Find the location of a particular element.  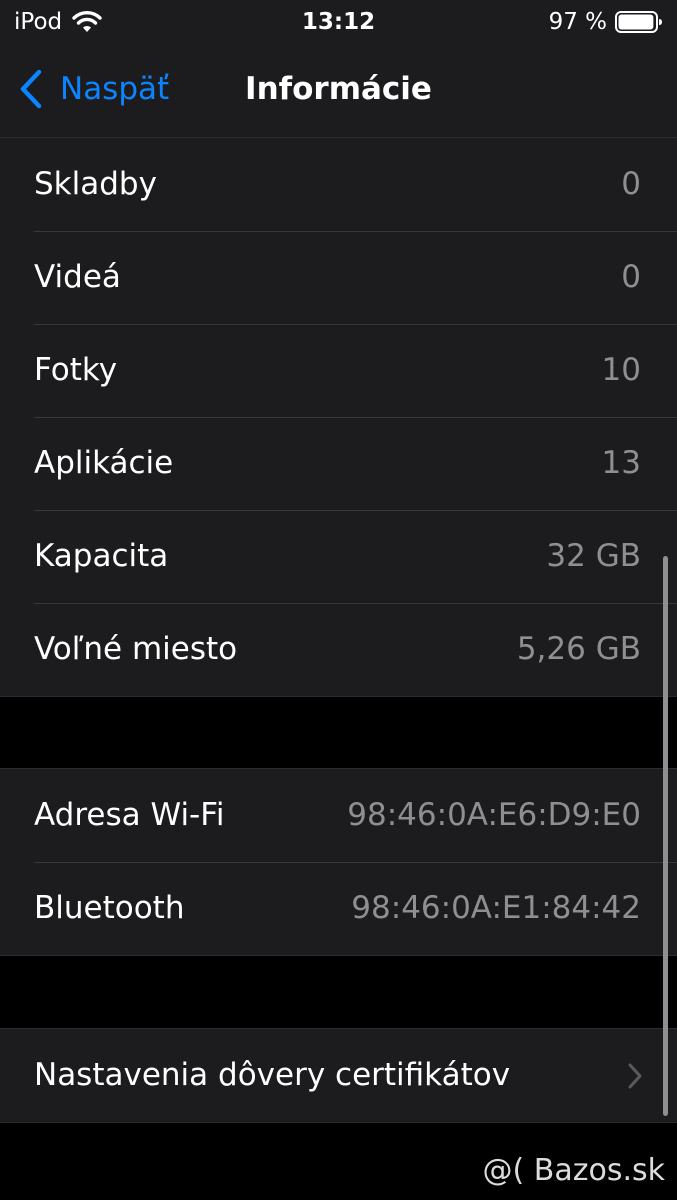

status-bar-right: 97 % is located at coordinates (606, 22).